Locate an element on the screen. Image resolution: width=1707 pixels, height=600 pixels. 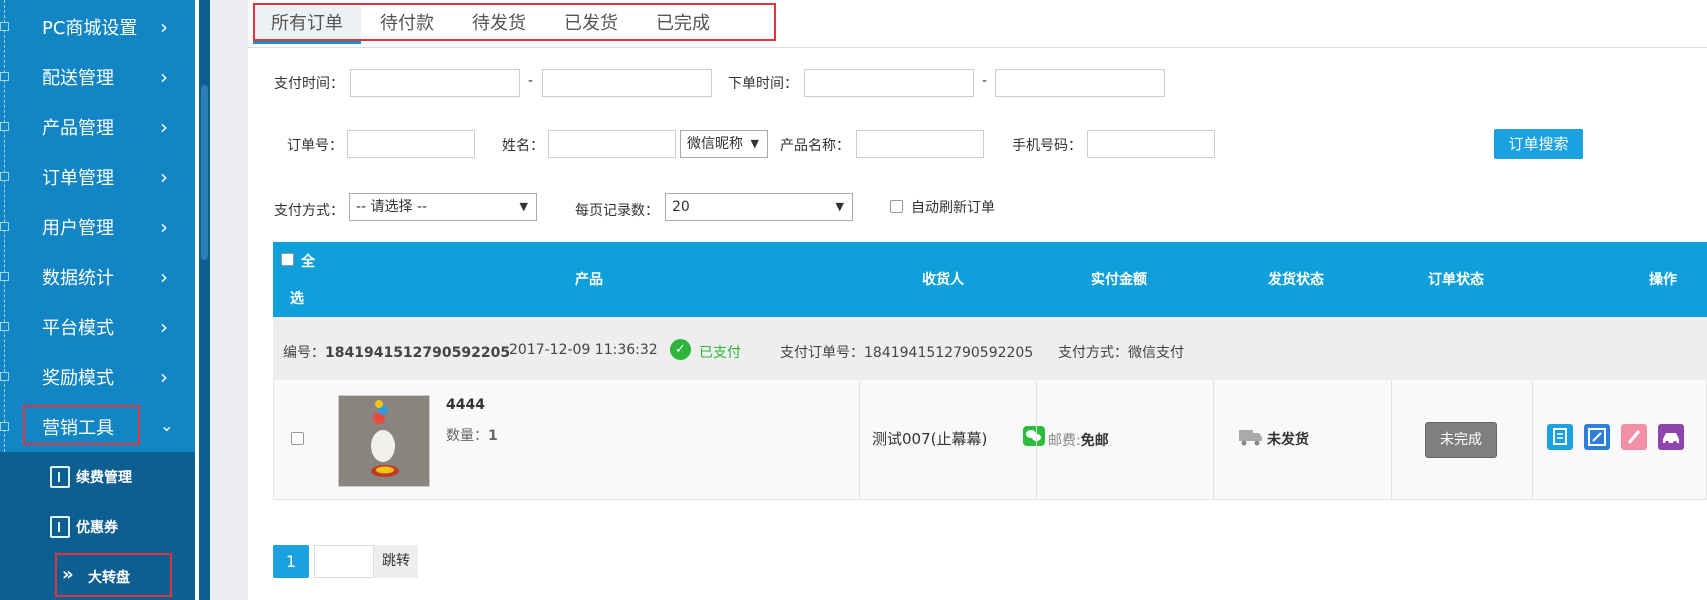
select-all-checkbox is located at coordinates (287, 259).